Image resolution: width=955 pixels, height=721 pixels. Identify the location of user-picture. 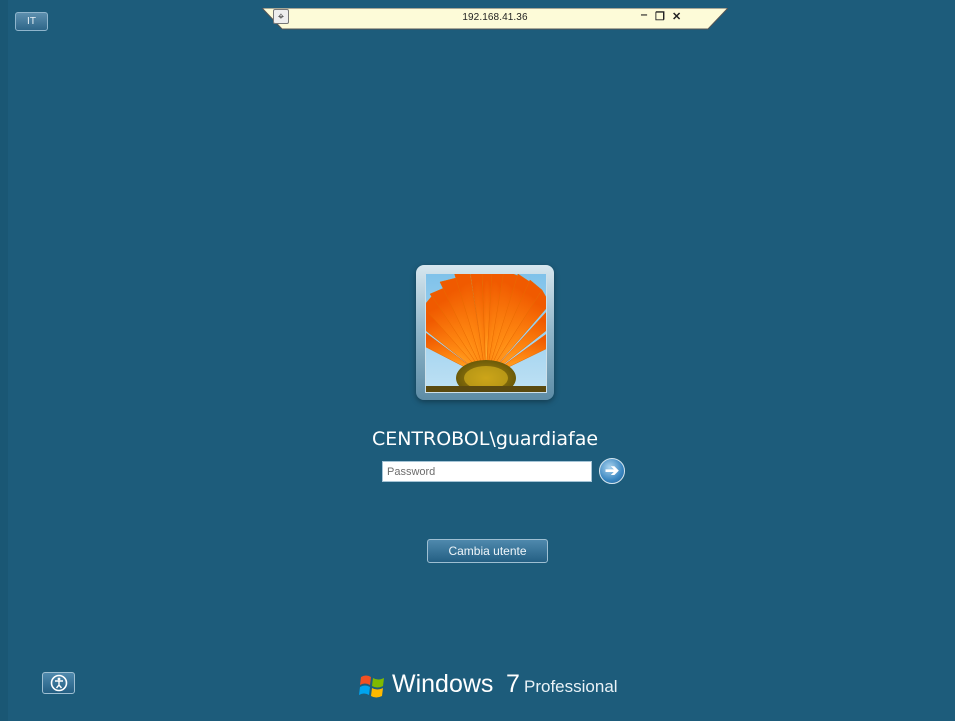
(486, 333).